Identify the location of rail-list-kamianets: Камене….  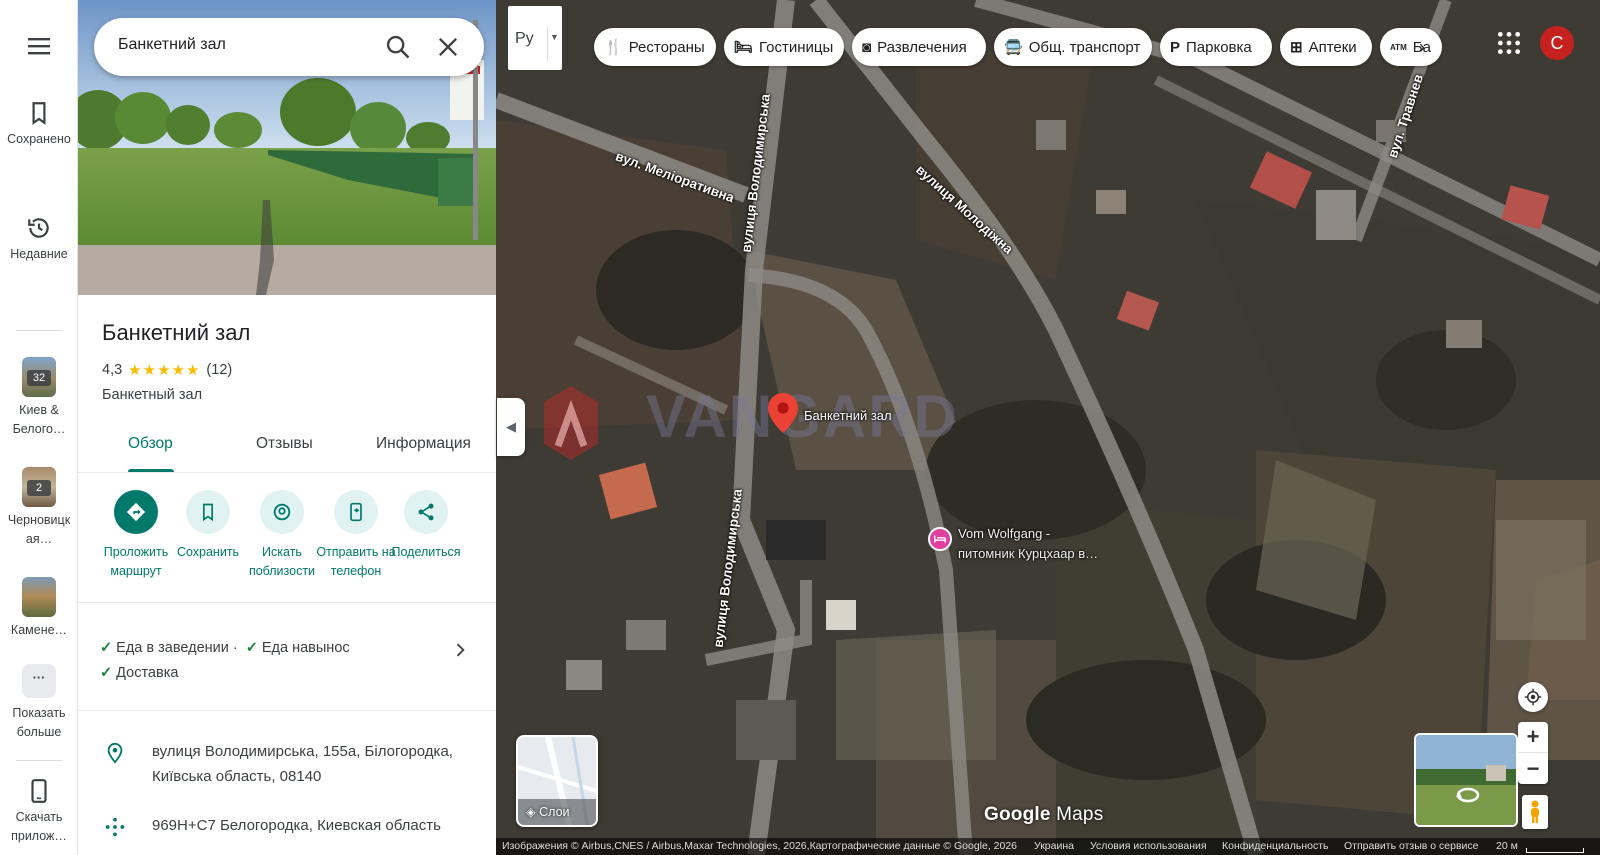
(39, 608).